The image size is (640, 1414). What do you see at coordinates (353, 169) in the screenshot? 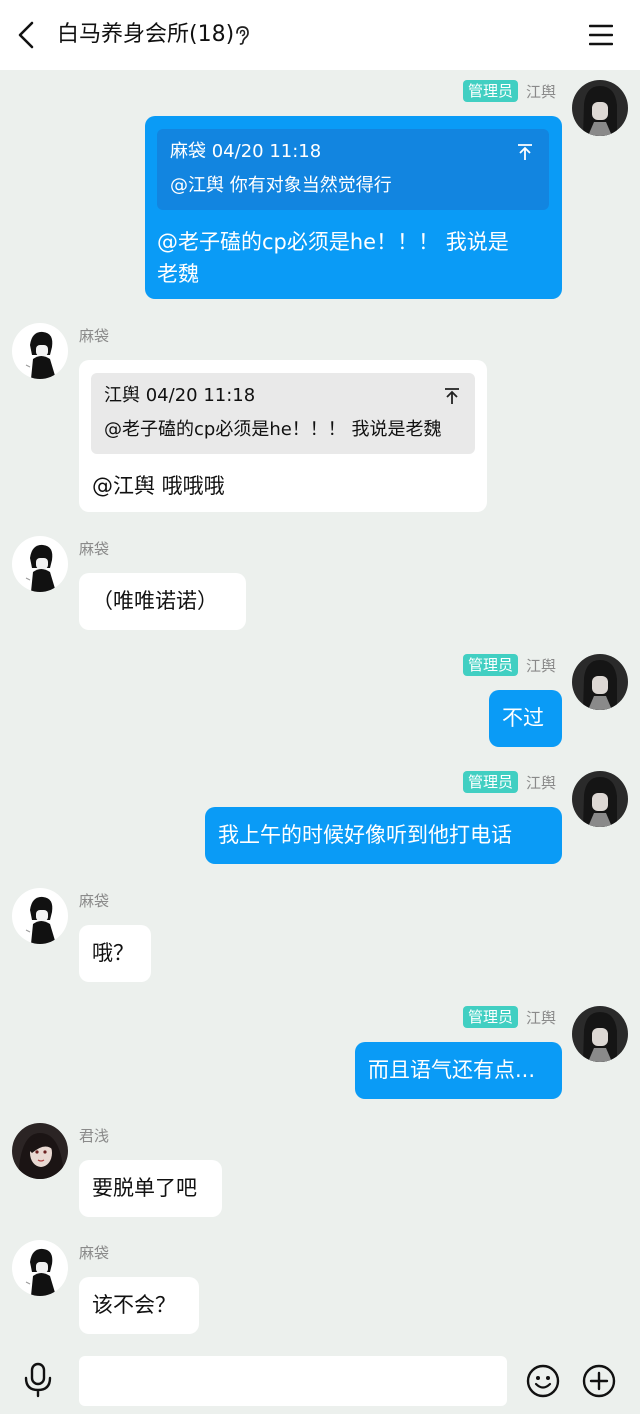
I see `quoted-message: 麻袋 04/20 11:18 @江舆 你有对象当然觉得行` at bounding box center [353, 169].